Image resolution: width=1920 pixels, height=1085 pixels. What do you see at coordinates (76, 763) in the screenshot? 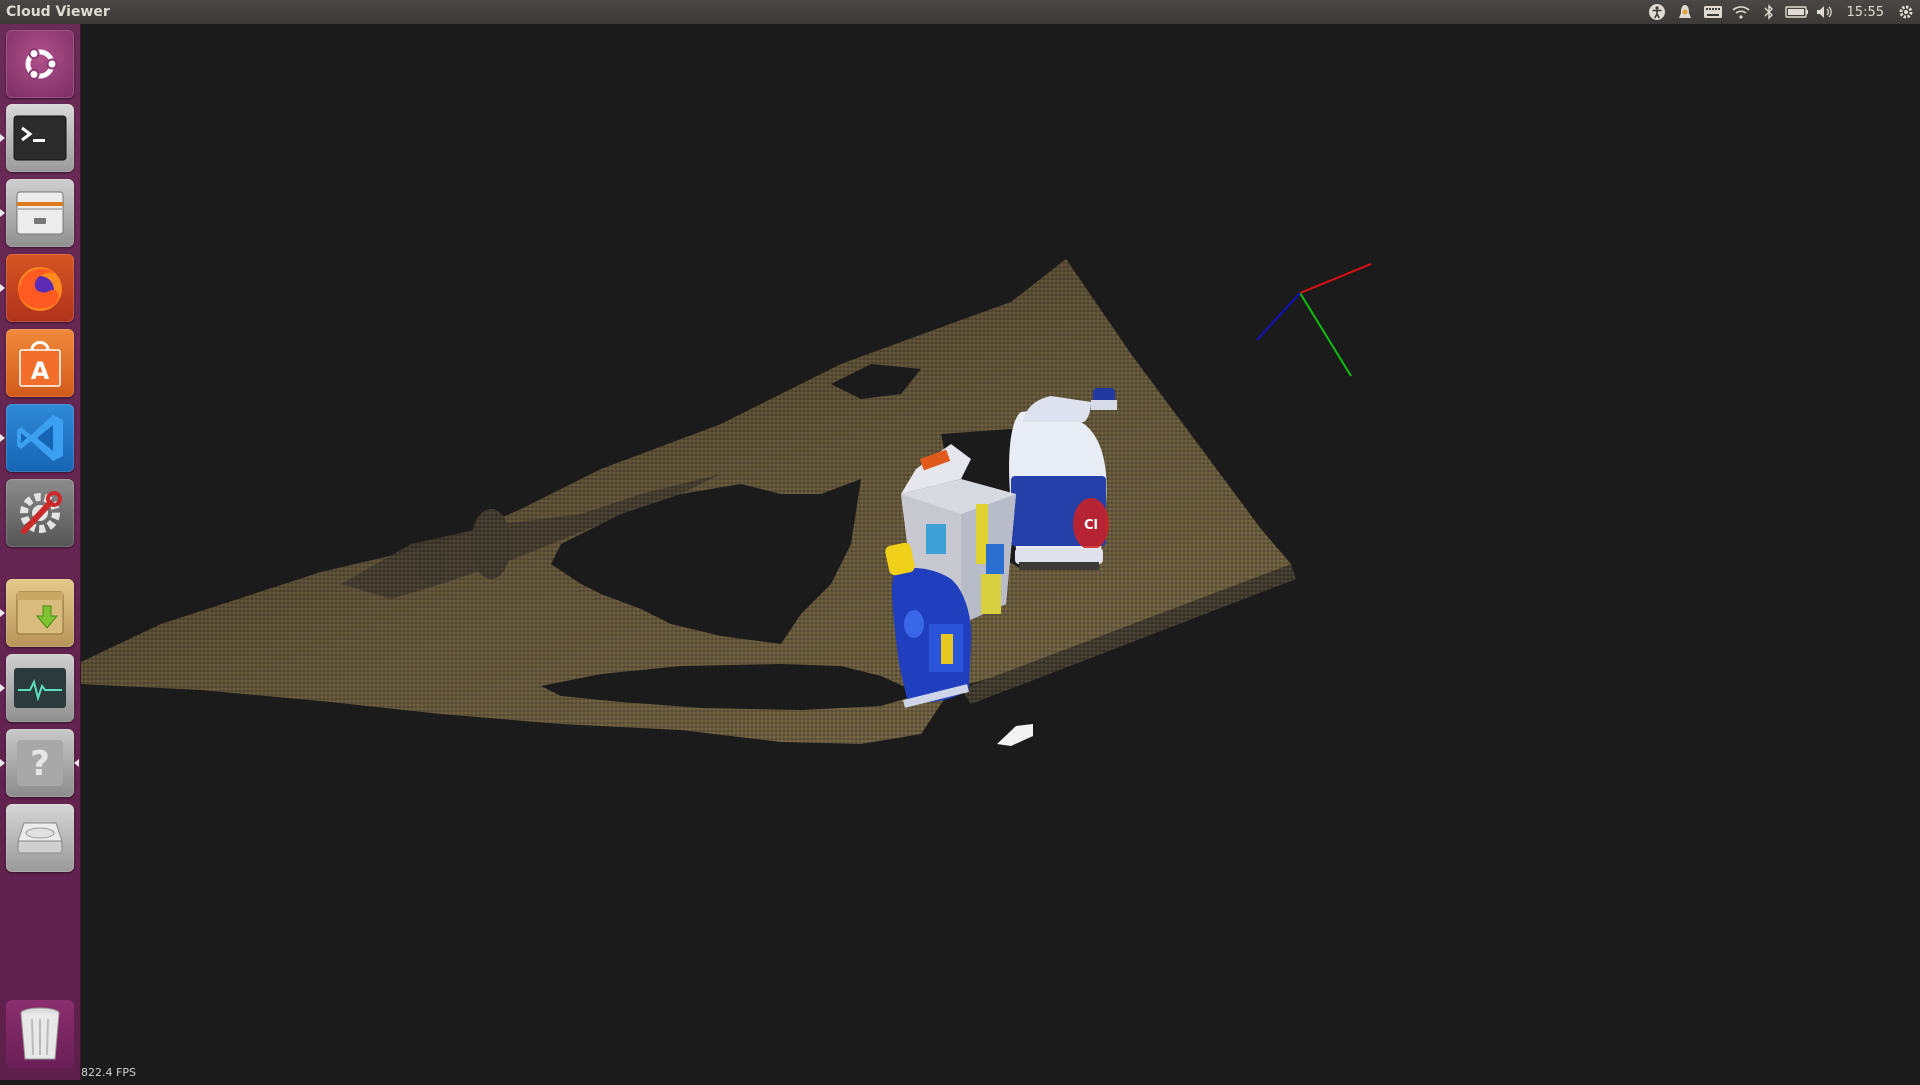
I see `active-indicator` at bounding box center [76, 763].